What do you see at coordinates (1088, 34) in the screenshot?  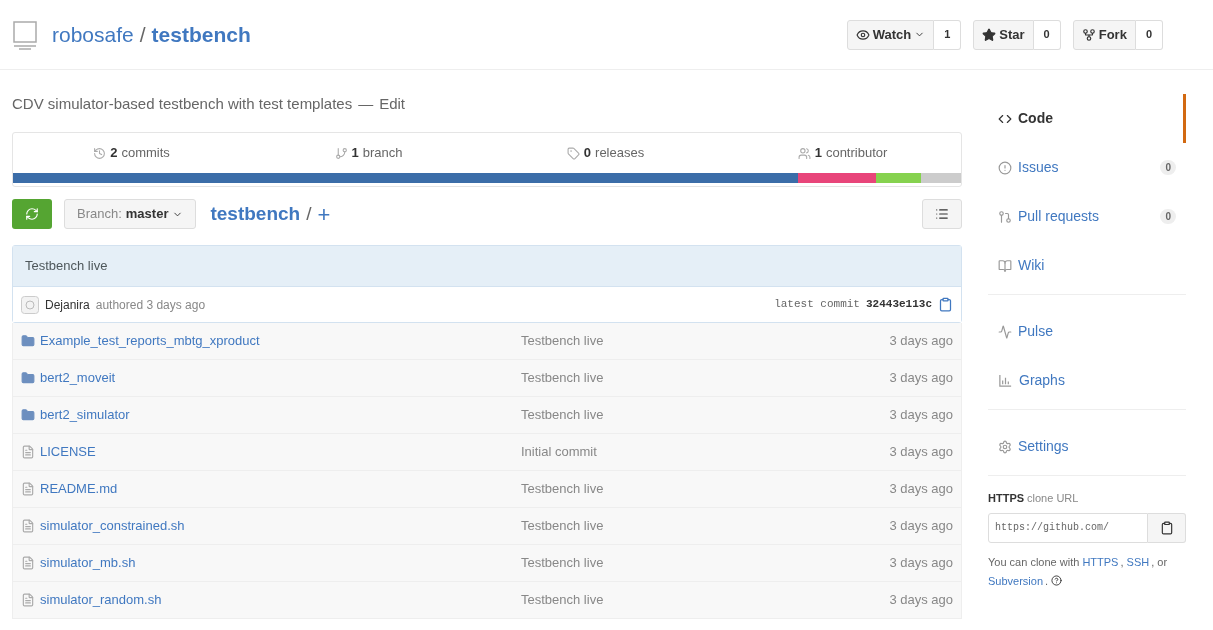 I see `fork-icon` at bounding box center [1088, 34].